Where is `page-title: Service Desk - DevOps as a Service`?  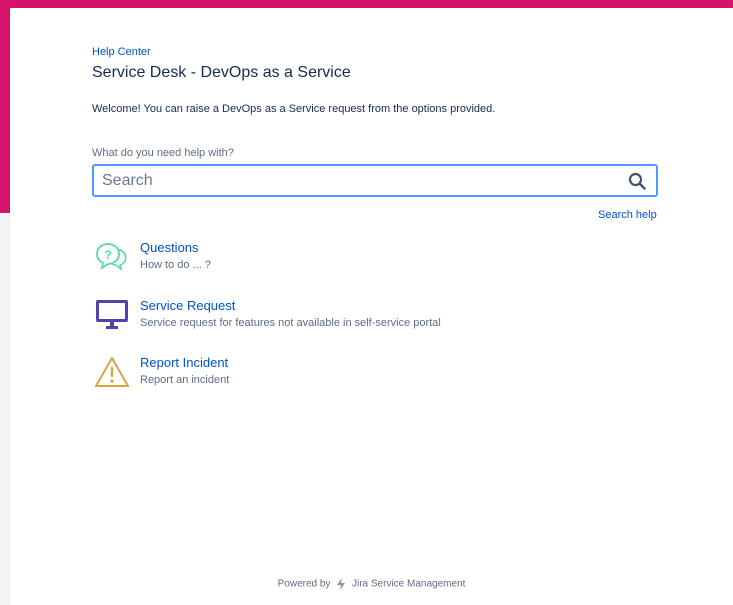
page-title: Service Desk - DevOps as a Service is located at coordinates (221, 72).